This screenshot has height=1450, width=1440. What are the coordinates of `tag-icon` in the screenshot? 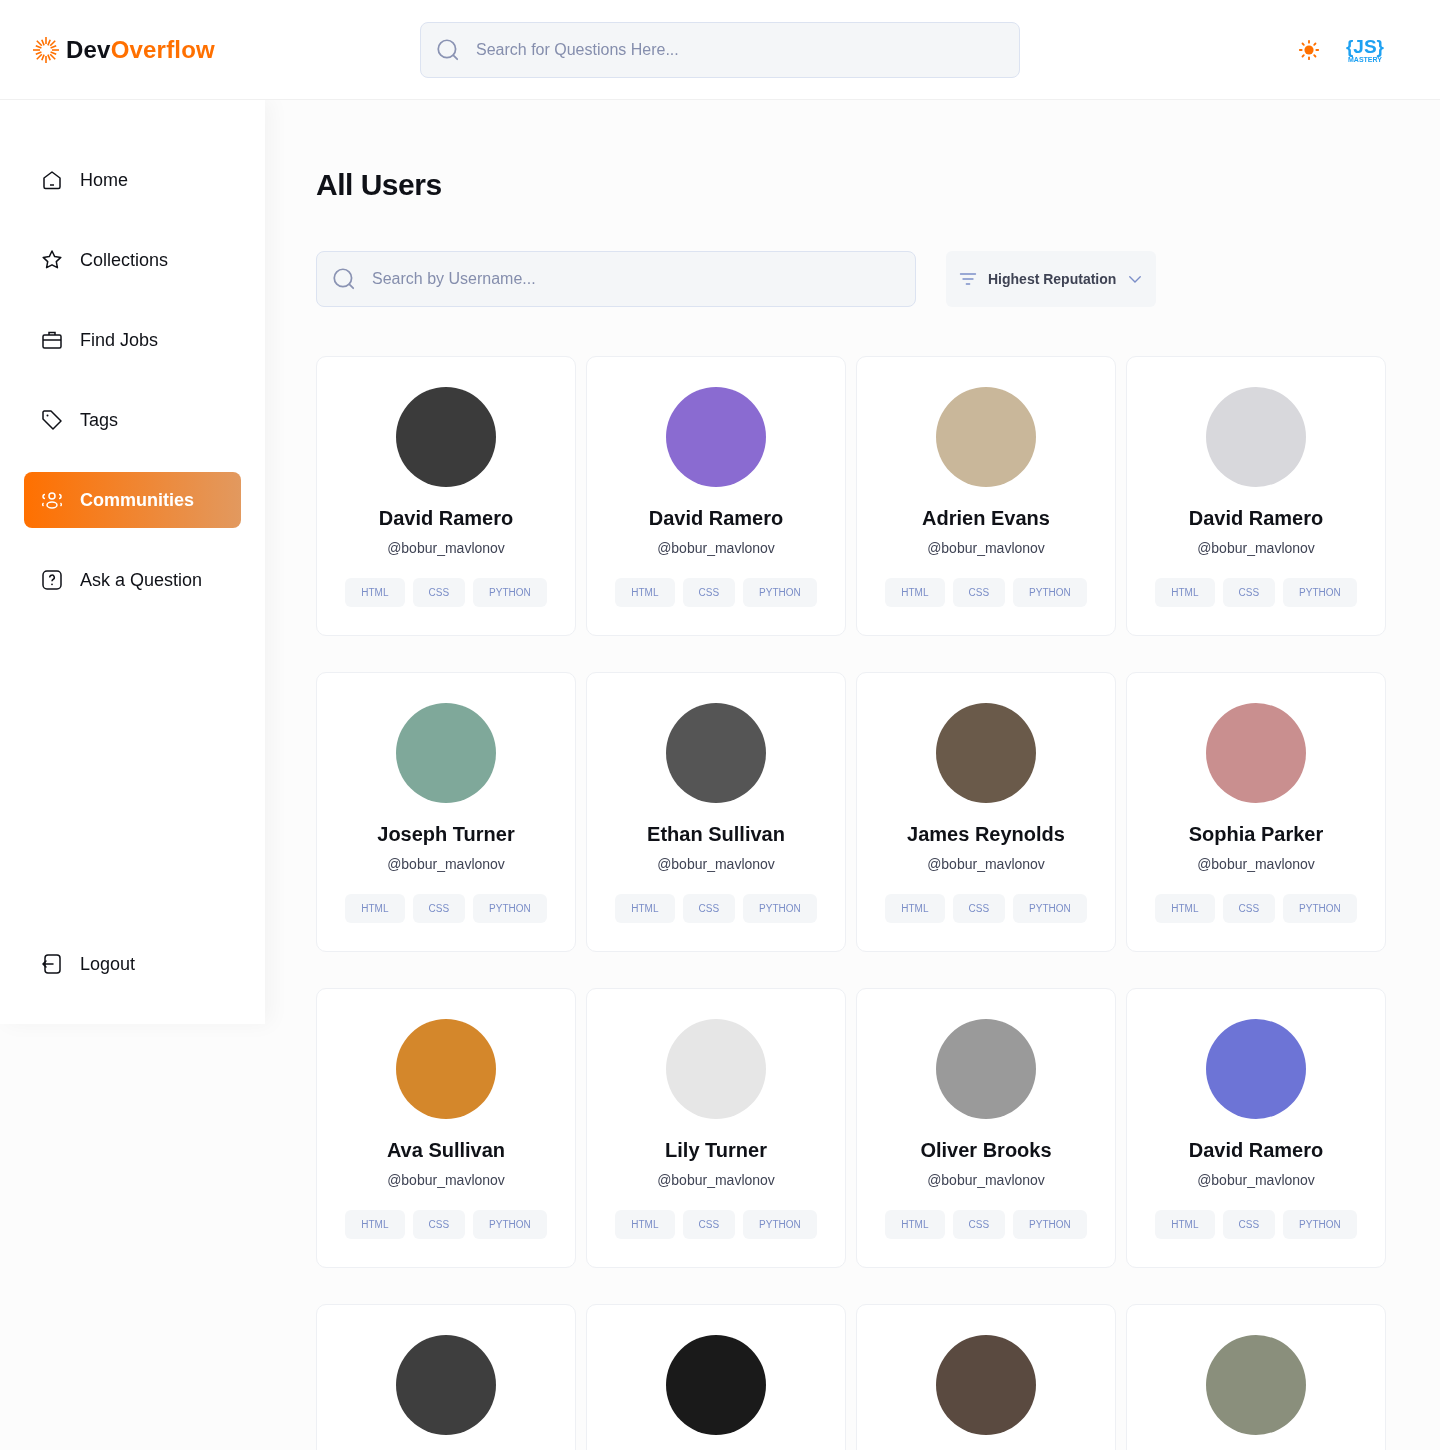 It's located at (52, 420).